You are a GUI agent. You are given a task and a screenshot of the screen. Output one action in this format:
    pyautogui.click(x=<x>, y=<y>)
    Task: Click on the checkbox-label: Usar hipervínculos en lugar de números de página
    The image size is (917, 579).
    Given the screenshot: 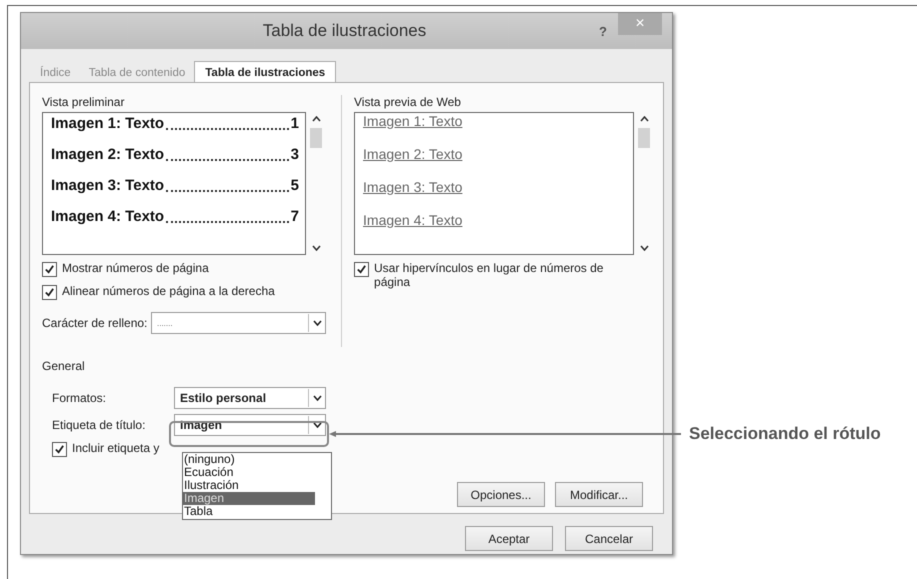 What is the action you would take?
    pyautogui.click(x=489, y=275)
    